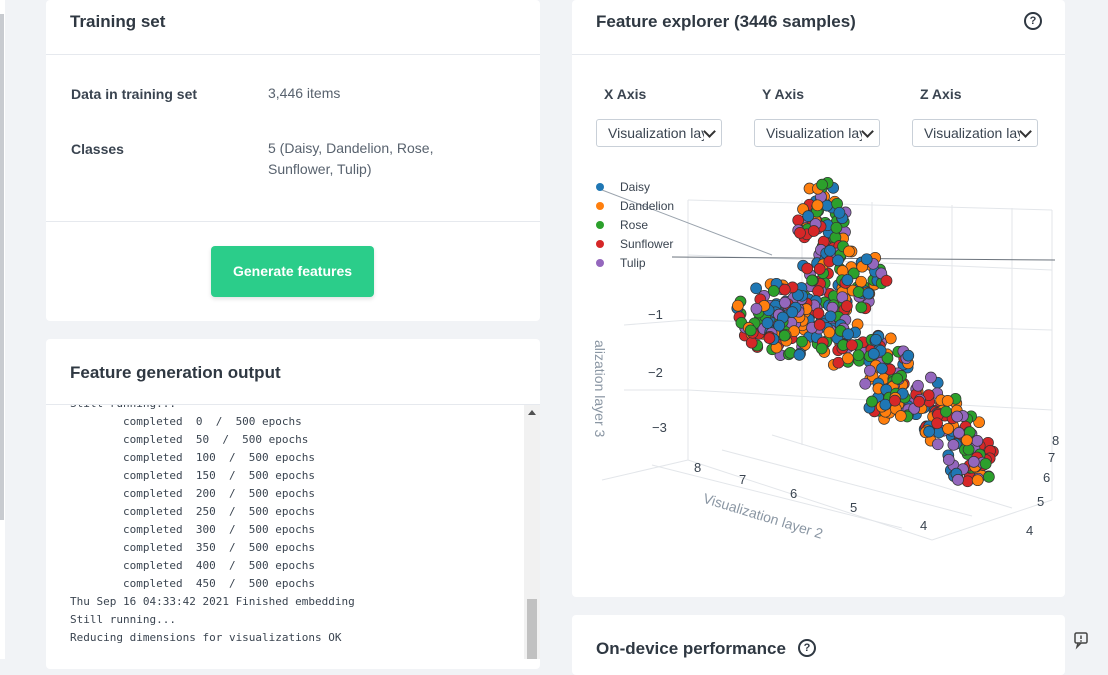  What do you see at coordinates (854, 507) in the screenshot?
I see `y-tick-5: 5` at bounding box center [854, 507].